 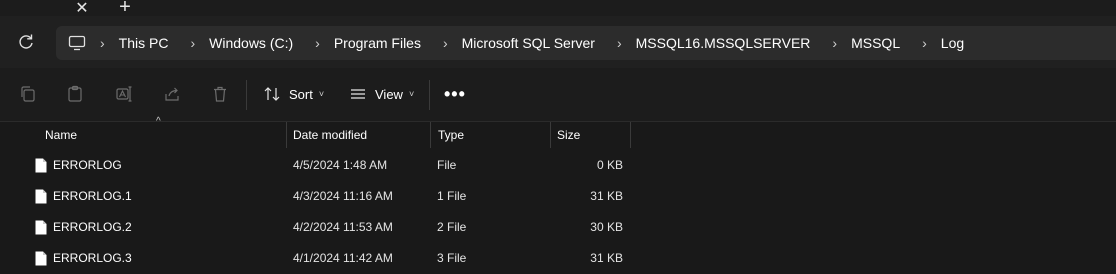 What do you see at coordinates (340, 165) in the screenshot?
I see `file-date-modified: 4/5/2024 1:48 AM` at bounding box center [340, 165].